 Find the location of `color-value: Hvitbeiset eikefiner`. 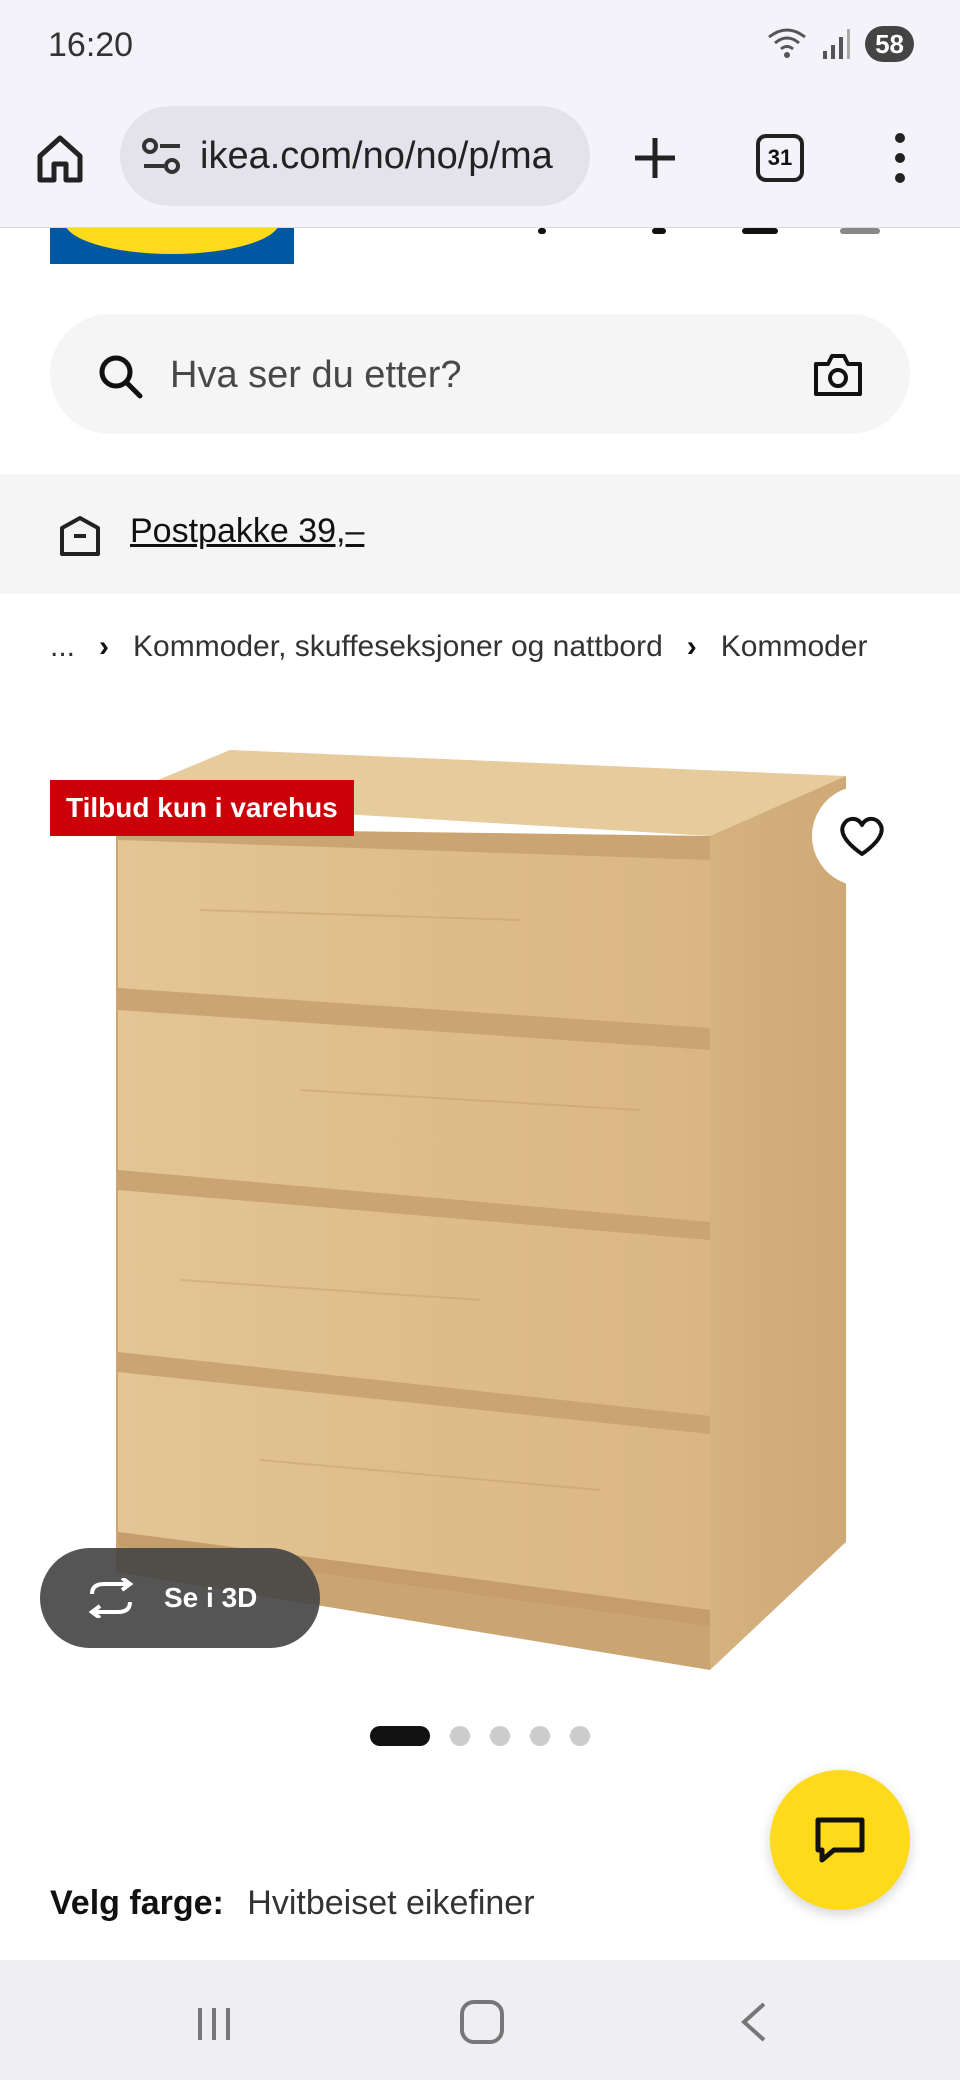

color-value: Hvitbeiset eikefiner is located at coordinates (391, 1903).